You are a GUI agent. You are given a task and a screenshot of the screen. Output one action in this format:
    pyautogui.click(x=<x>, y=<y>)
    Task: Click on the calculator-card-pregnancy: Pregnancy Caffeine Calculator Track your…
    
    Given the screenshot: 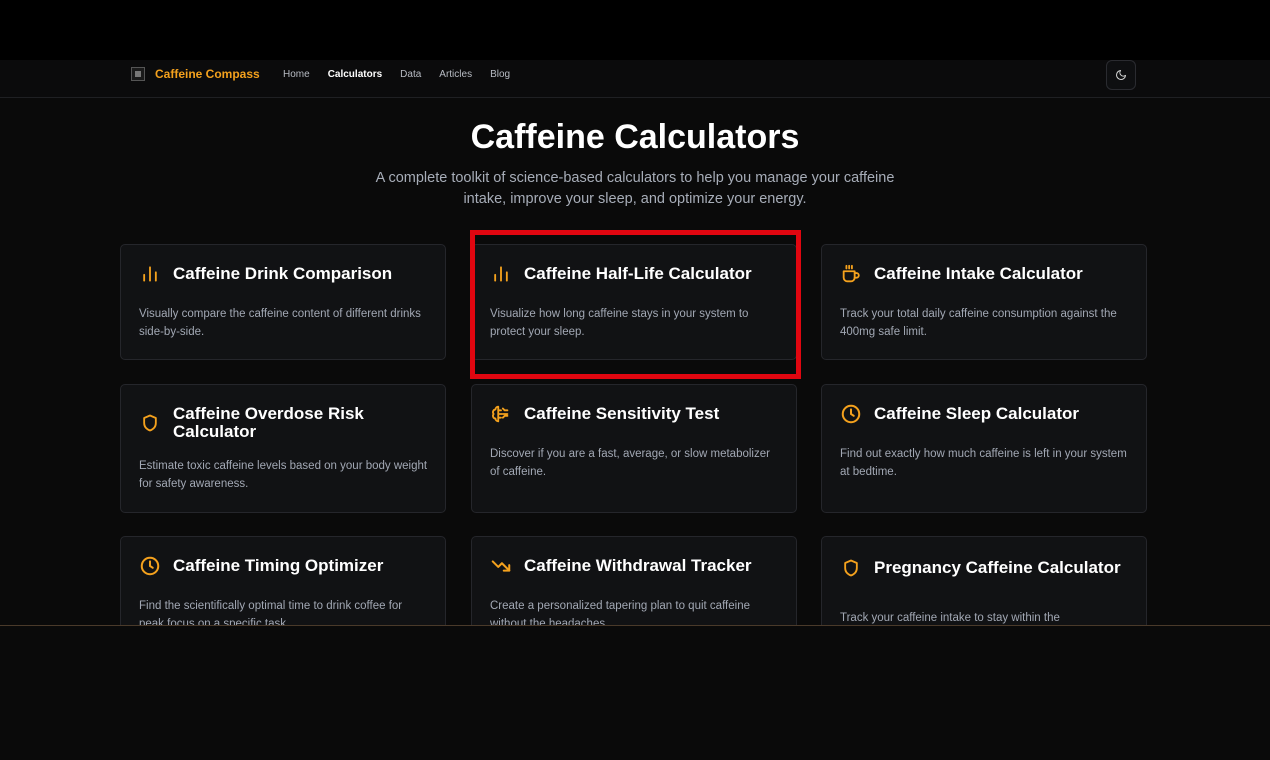 What is the action you would take?
    pyautogui.click(x=984, y=580)
    